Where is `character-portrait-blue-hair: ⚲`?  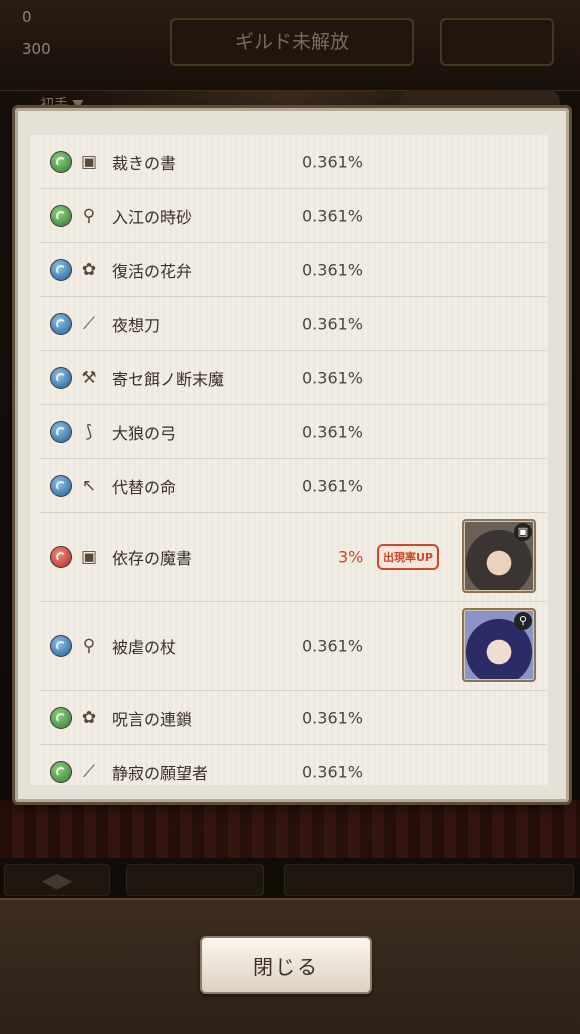
character-portrait-blue-hair: ⚲ is located at coordinates (499, 645).